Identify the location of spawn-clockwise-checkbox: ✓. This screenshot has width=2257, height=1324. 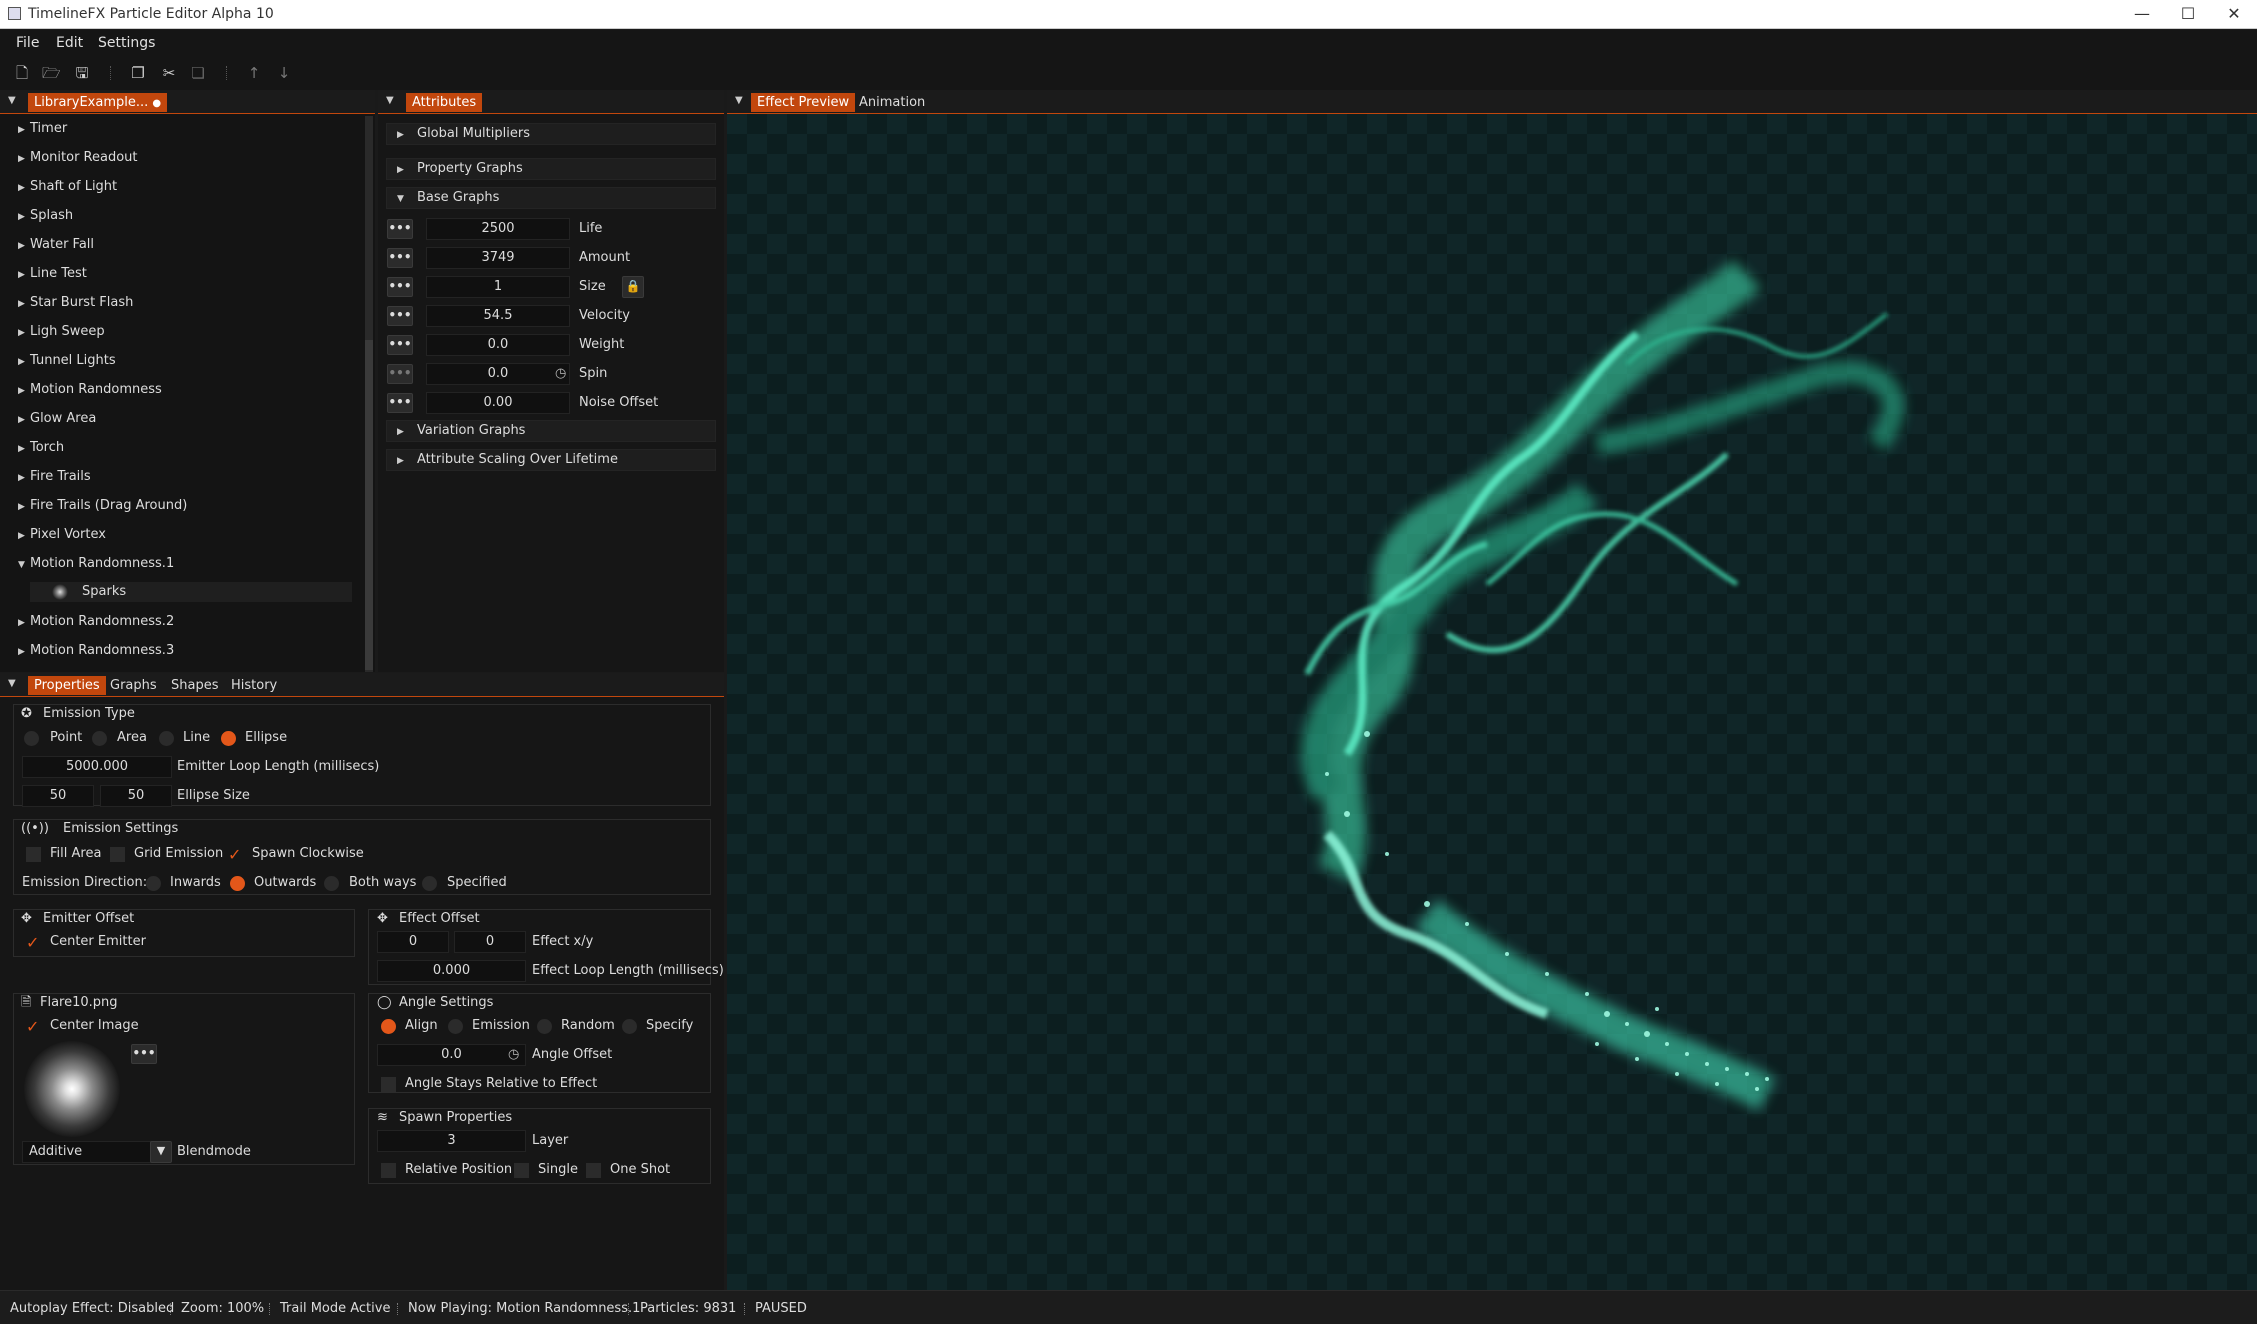
(235, 855).